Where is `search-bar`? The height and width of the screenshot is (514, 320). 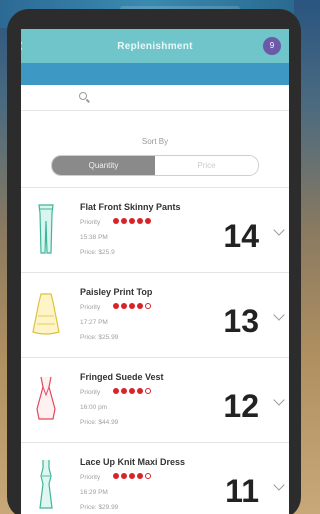
search-bar is located at coordinates (155, 98).